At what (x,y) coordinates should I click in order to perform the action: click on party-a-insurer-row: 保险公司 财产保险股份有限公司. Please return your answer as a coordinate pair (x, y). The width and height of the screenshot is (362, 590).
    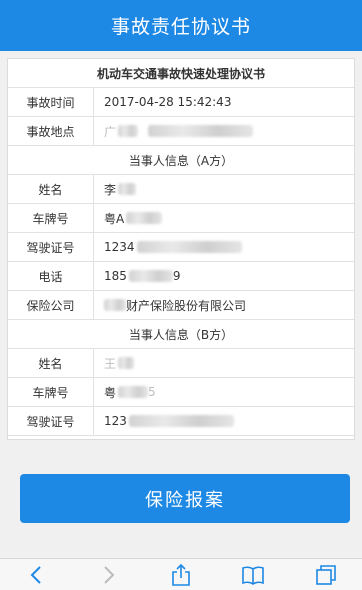
    Looking at the image, I should click on (181, 305).